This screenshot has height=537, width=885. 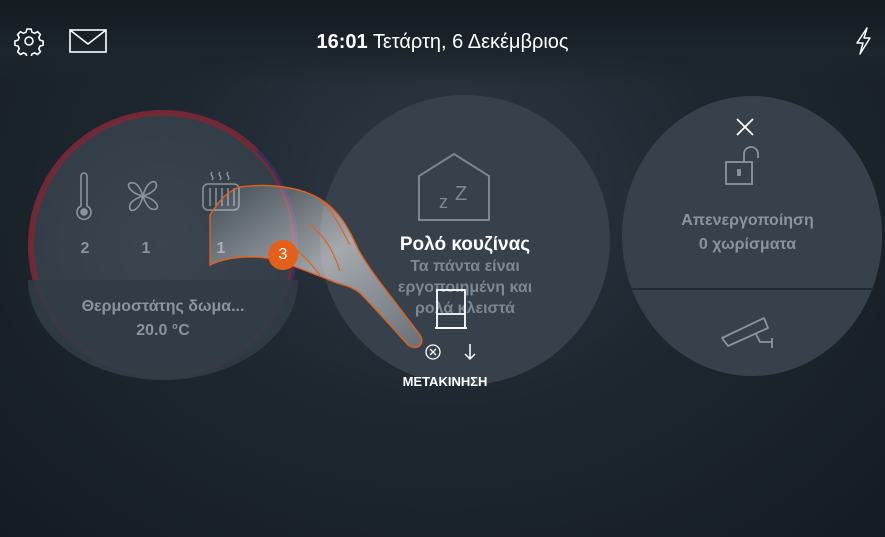 I want to click on step-number-badge: 3, so click(x=283, y=255).